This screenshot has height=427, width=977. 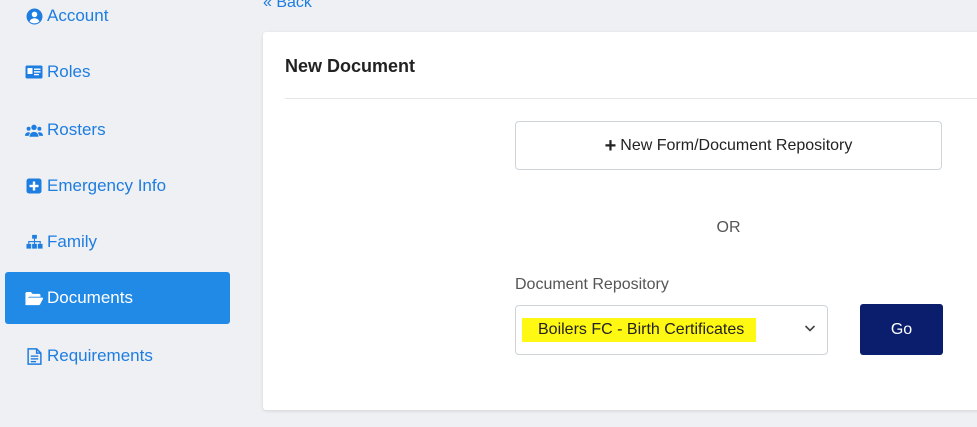 What do you see at coordinates (34, 298) in the screenshot?
I see `folder-open-icon` at bounding box center [34, 298].